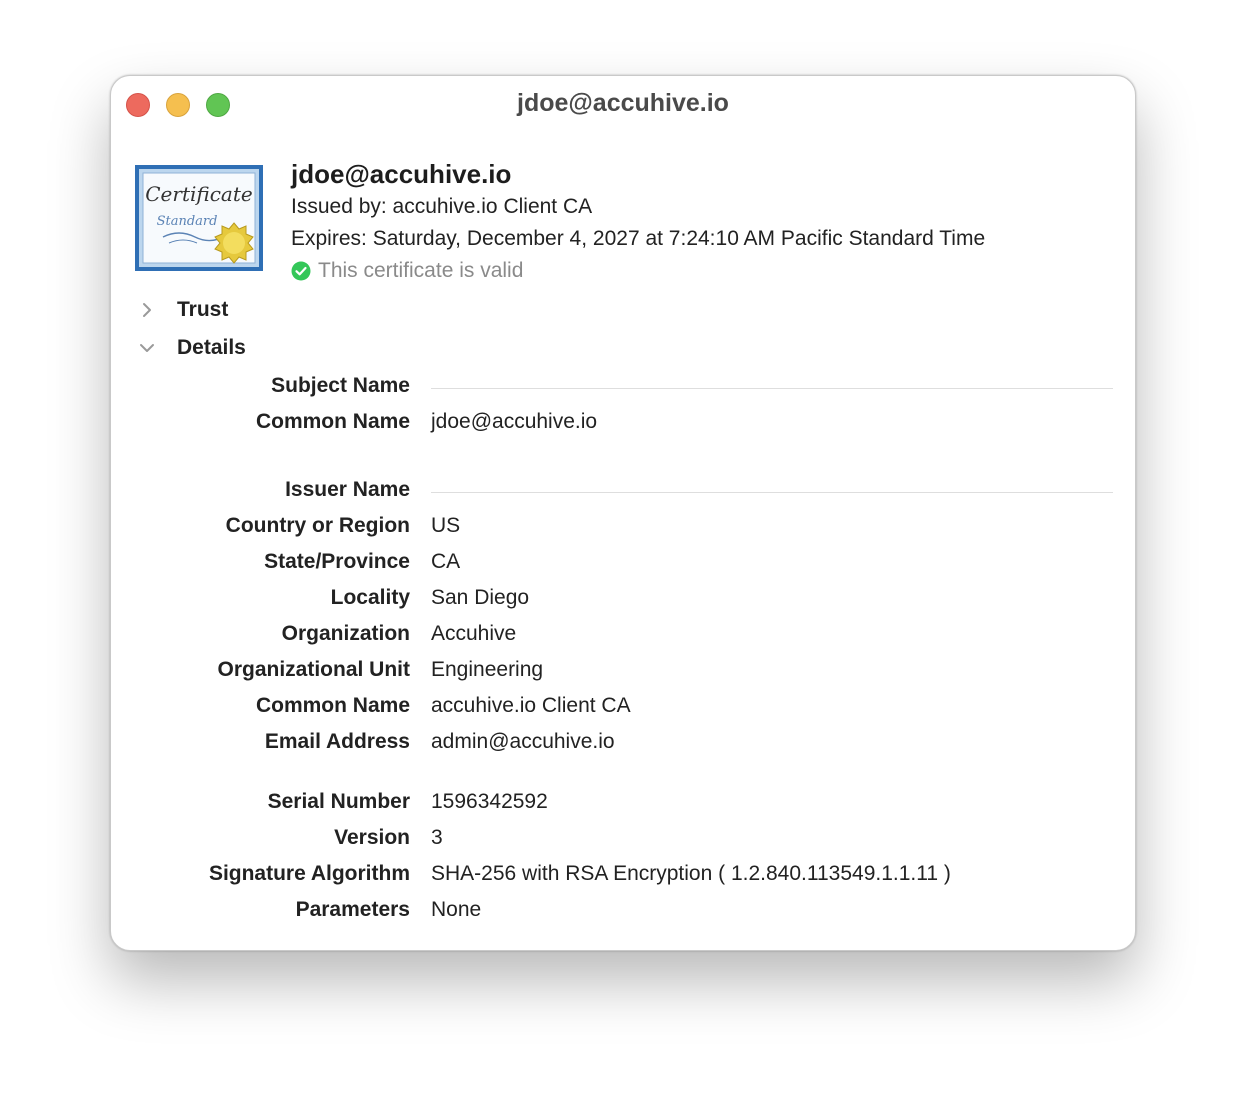 This screenshot has width=1250, height=1100. I want to click on detail-row: State/Province CA, so click(624, 565).